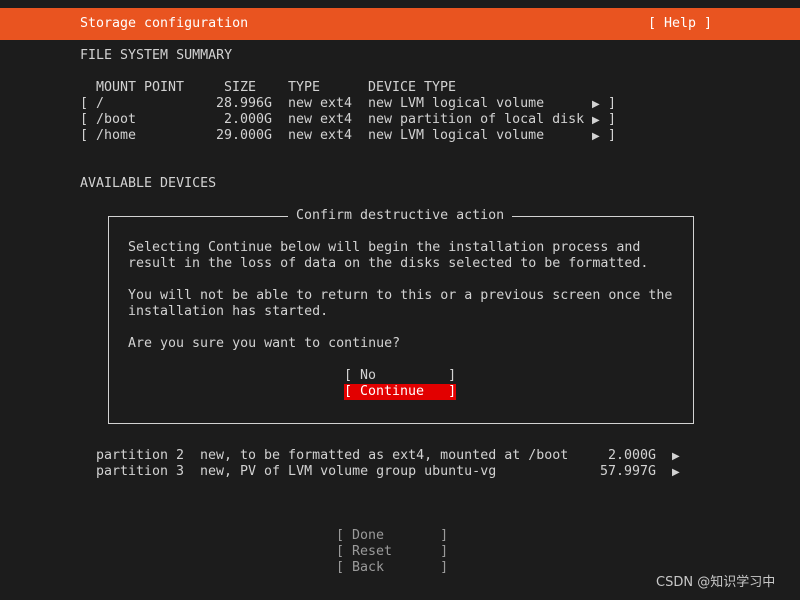 This screenshot has height=600, width=800. I want to click on row-size: 2.000G, so click(247, 119).